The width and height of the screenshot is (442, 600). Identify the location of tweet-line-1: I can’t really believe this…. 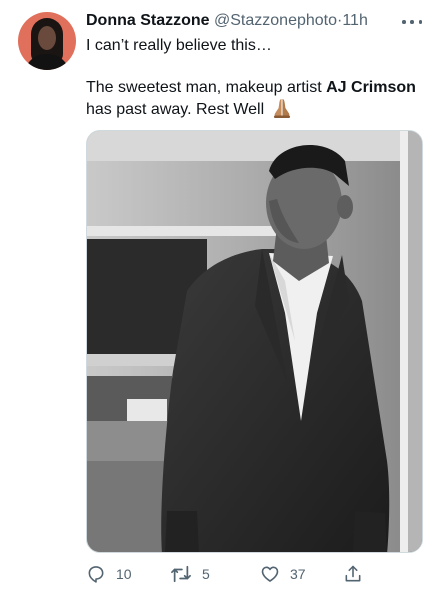
(179, 45).